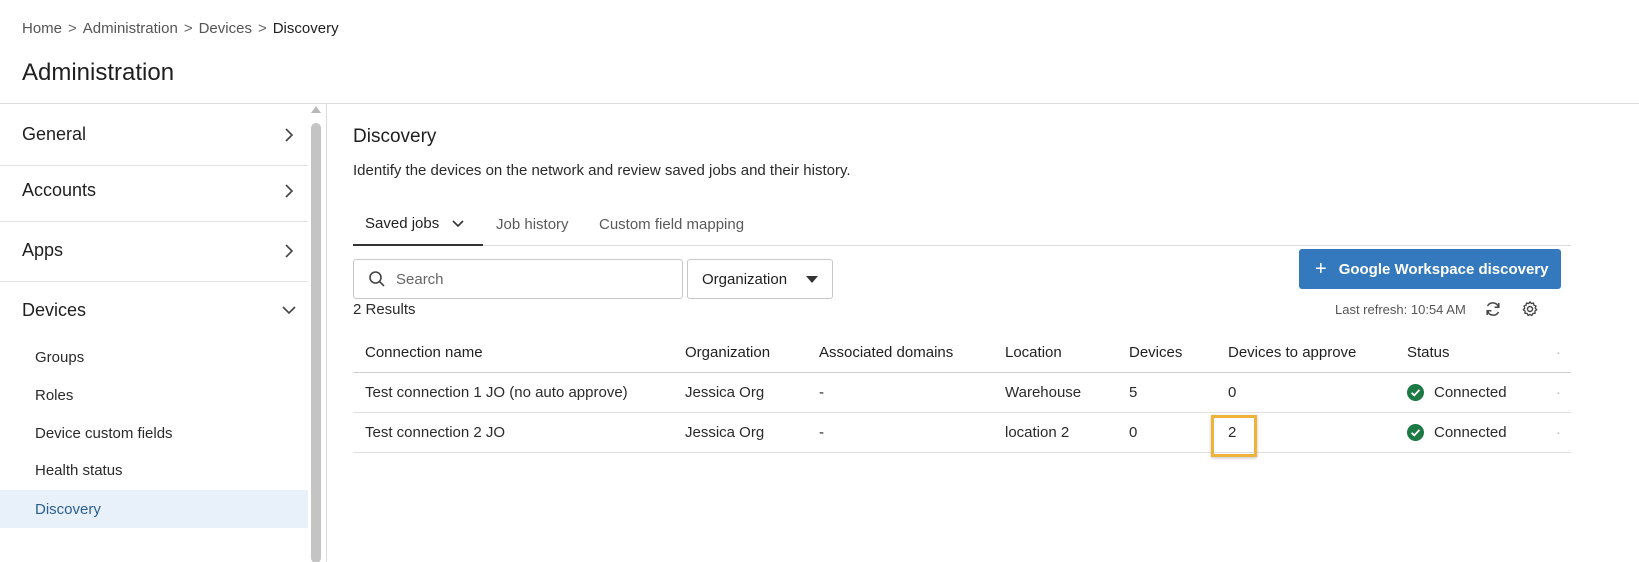  I want to click on google-workspace-discovery-button: + Google Workspace discovery, so click(1430, 269).